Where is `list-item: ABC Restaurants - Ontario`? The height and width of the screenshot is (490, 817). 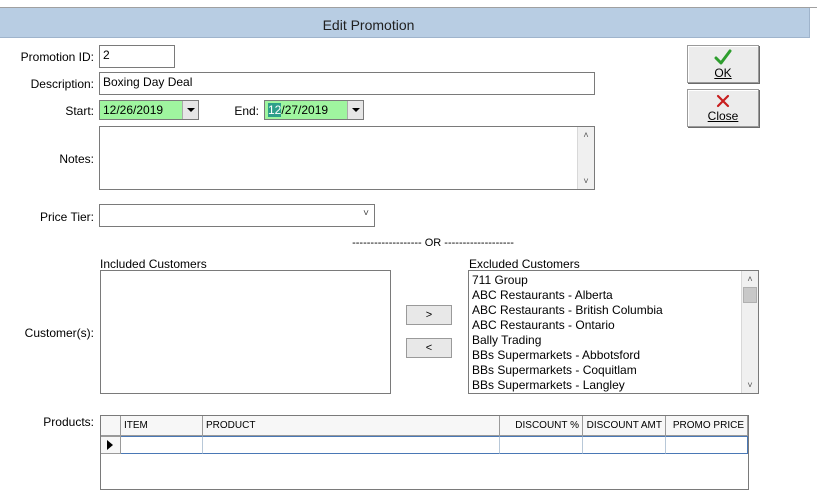
list-item: ABC Restaurants - Ontario is located at coordinates (605, 325).